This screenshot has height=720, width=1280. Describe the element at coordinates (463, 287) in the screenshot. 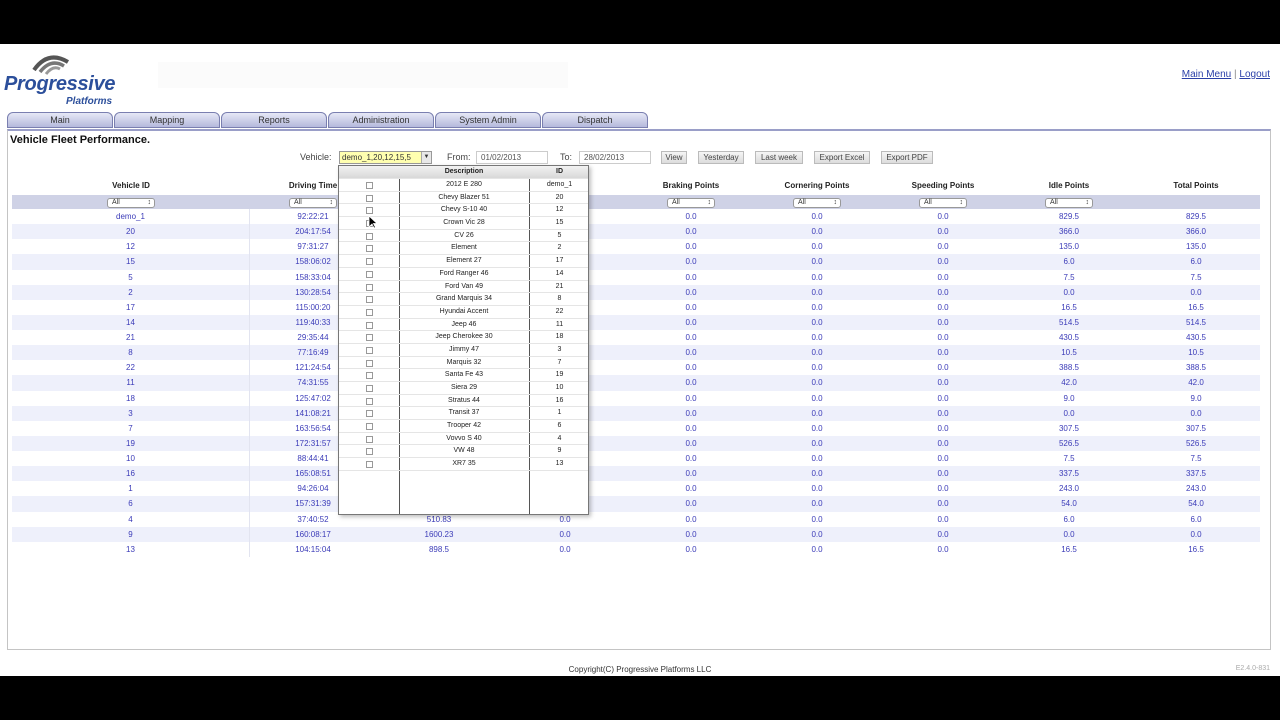

I see `dropdown-item: Ford Van 49 21` at that location.